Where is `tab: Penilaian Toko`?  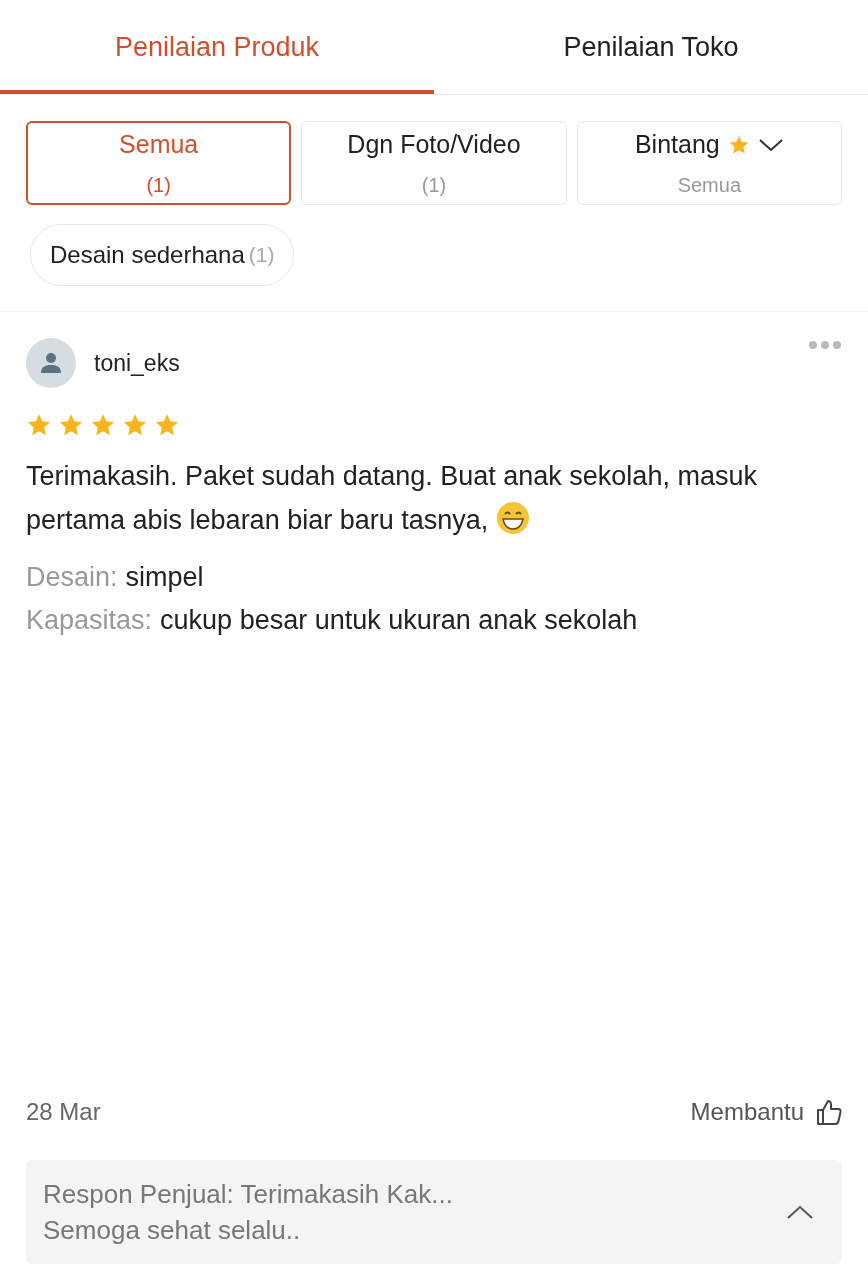
tab: Penilaian Toko is located at coordinates (651, 47).